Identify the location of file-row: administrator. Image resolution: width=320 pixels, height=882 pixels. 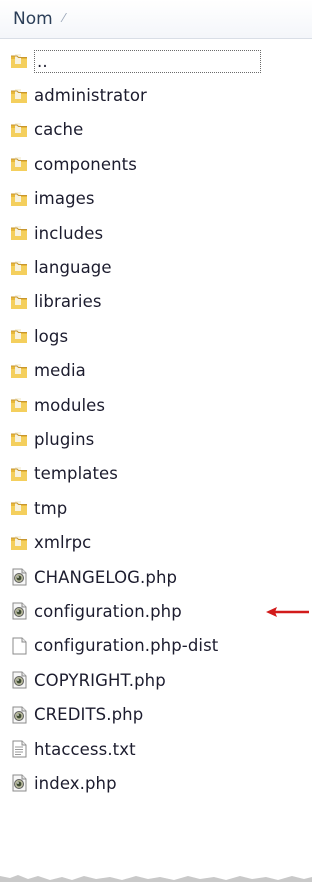
(160, 95).